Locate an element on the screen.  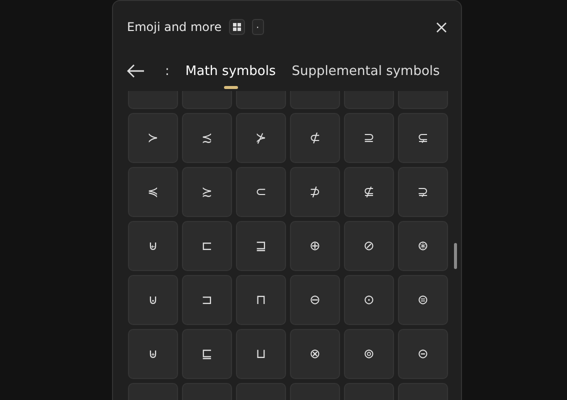
symbol-tile: ≻ is located at coordinates (153, 138).